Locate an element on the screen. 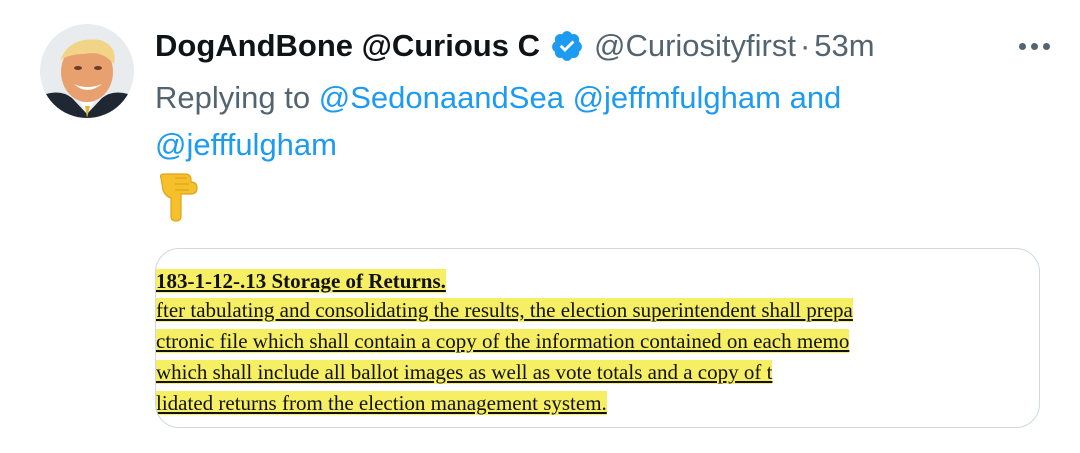 The height and width of the screenshot is (453, 1080). verified-badge-icon is located at coordinates (567, 46).